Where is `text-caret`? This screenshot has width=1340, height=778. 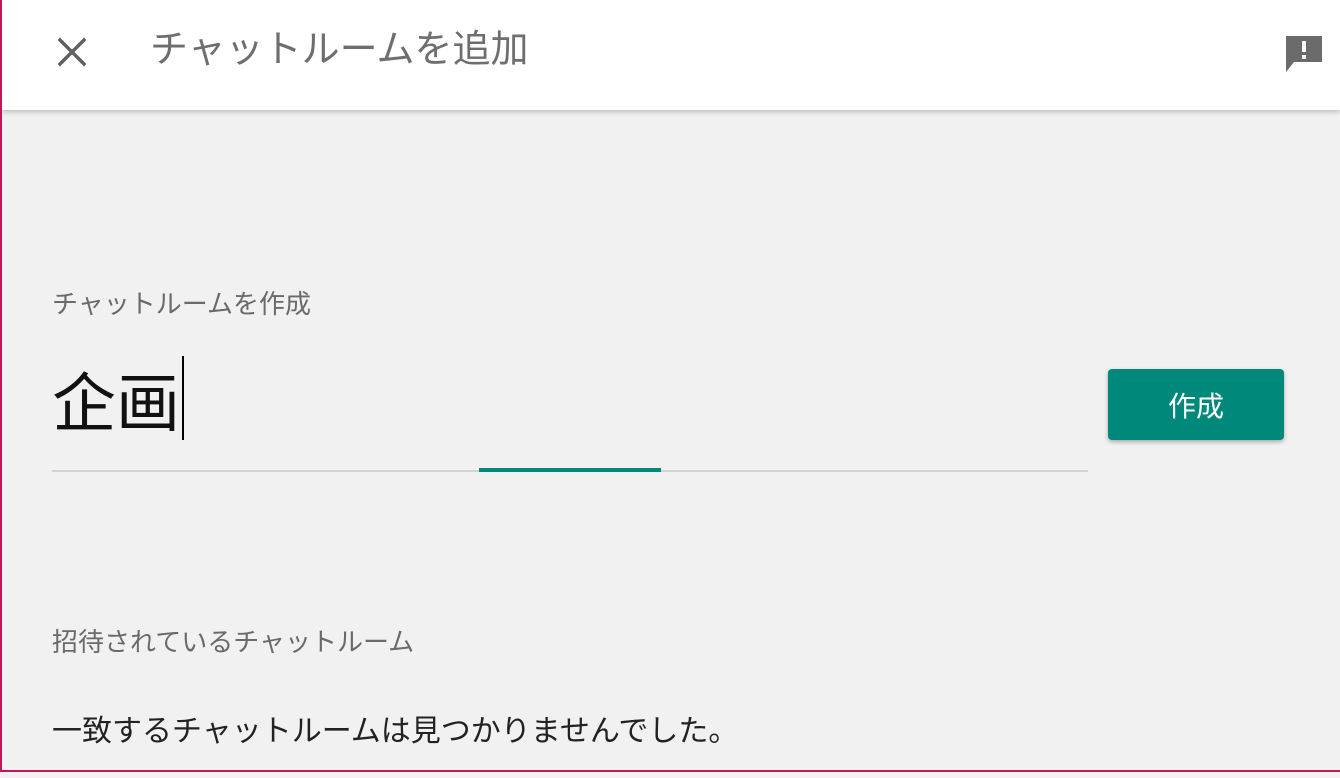
text-caret is located at coordinates (183, 398).